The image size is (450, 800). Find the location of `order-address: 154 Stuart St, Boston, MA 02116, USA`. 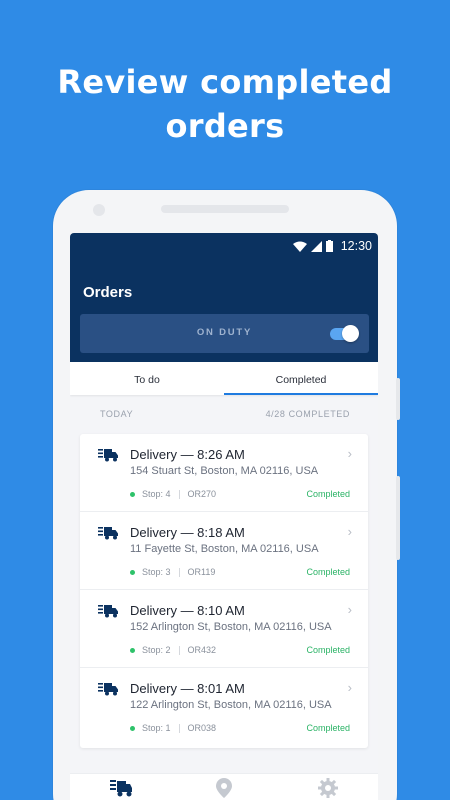

order-address: 154 Stuart St, Boston, MA 02116, USA is located at coordinates (224, 471).